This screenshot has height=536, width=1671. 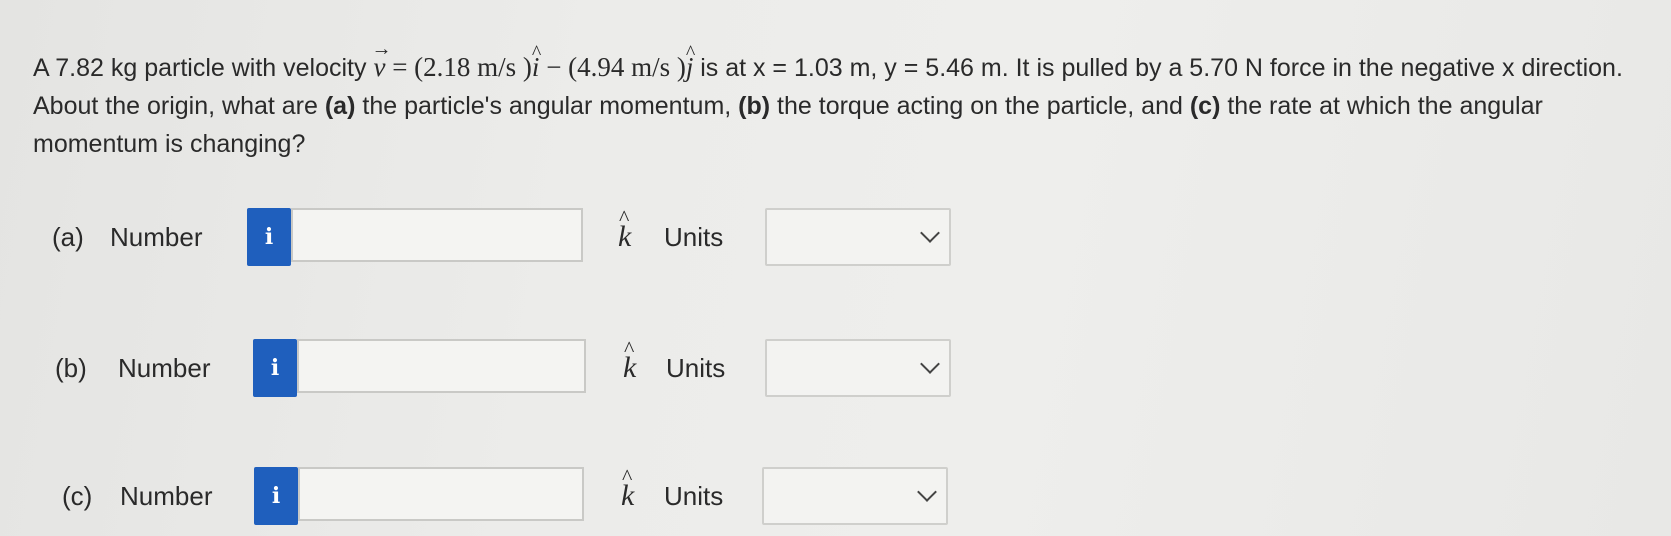 I want to click on part-c-marker: (c), so click(x=1205, y=106).